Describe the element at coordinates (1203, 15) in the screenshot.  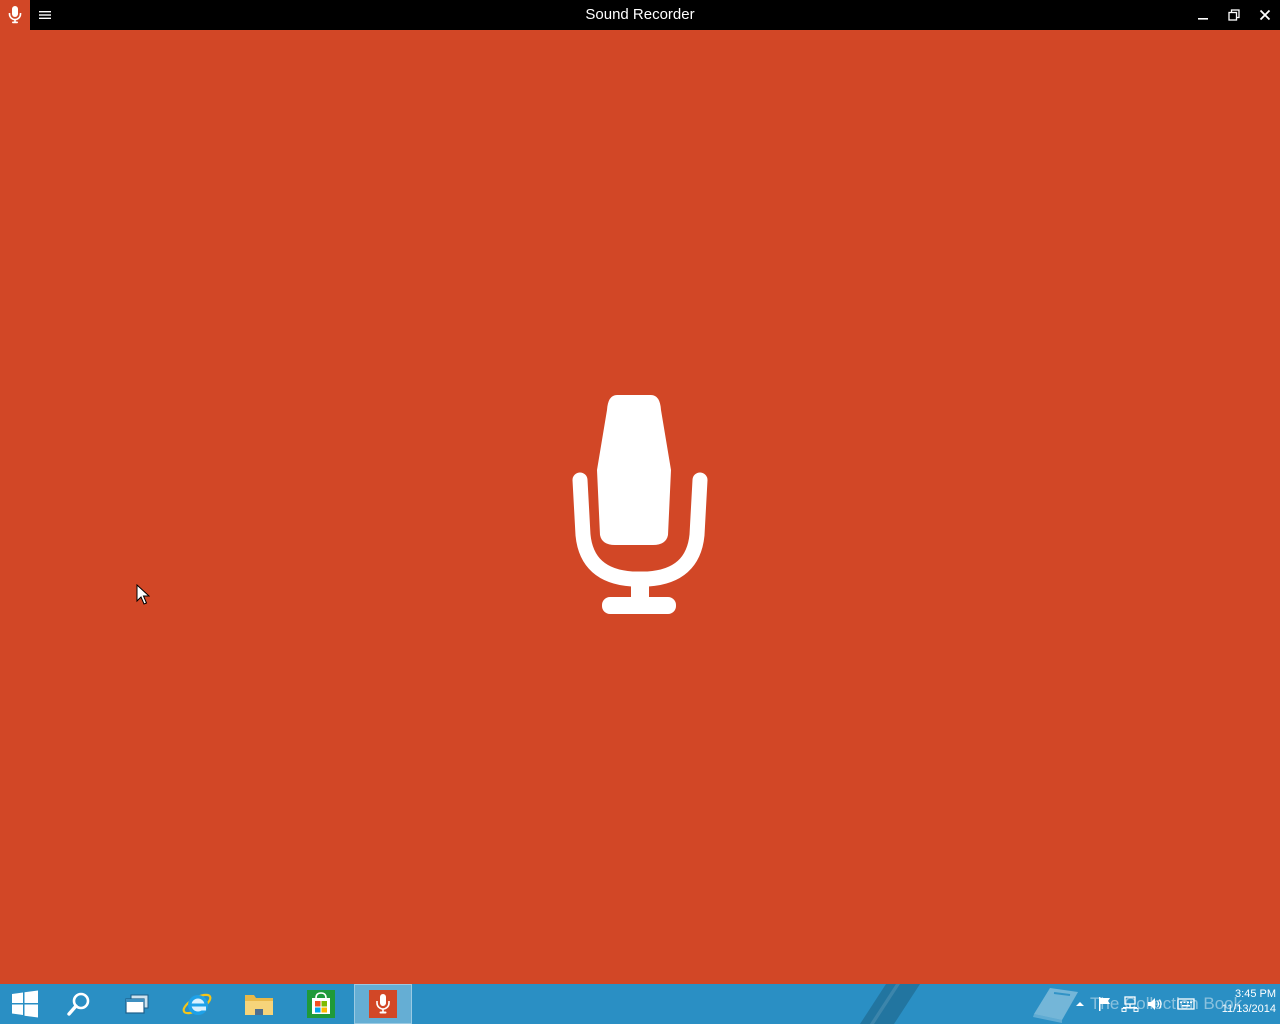
I see `minimize-button` at that location.